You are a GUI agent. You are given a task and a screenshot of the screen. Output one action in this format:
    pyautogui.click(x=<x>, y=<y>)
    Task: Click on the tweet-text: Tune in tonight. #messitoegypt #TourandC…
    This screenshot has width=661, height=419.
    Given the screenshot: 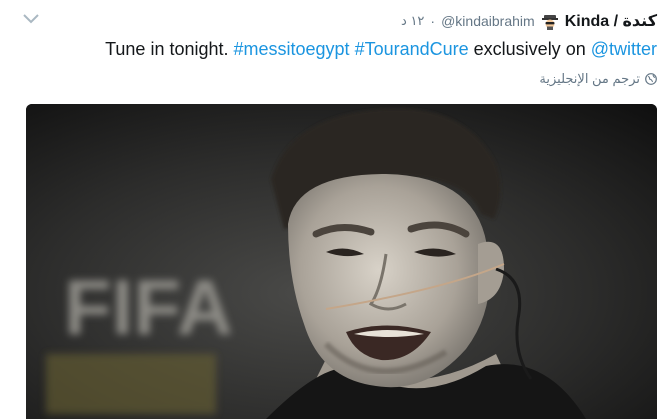 What is the action you would take?
    pyautogui.click(x=343, y=49)
    